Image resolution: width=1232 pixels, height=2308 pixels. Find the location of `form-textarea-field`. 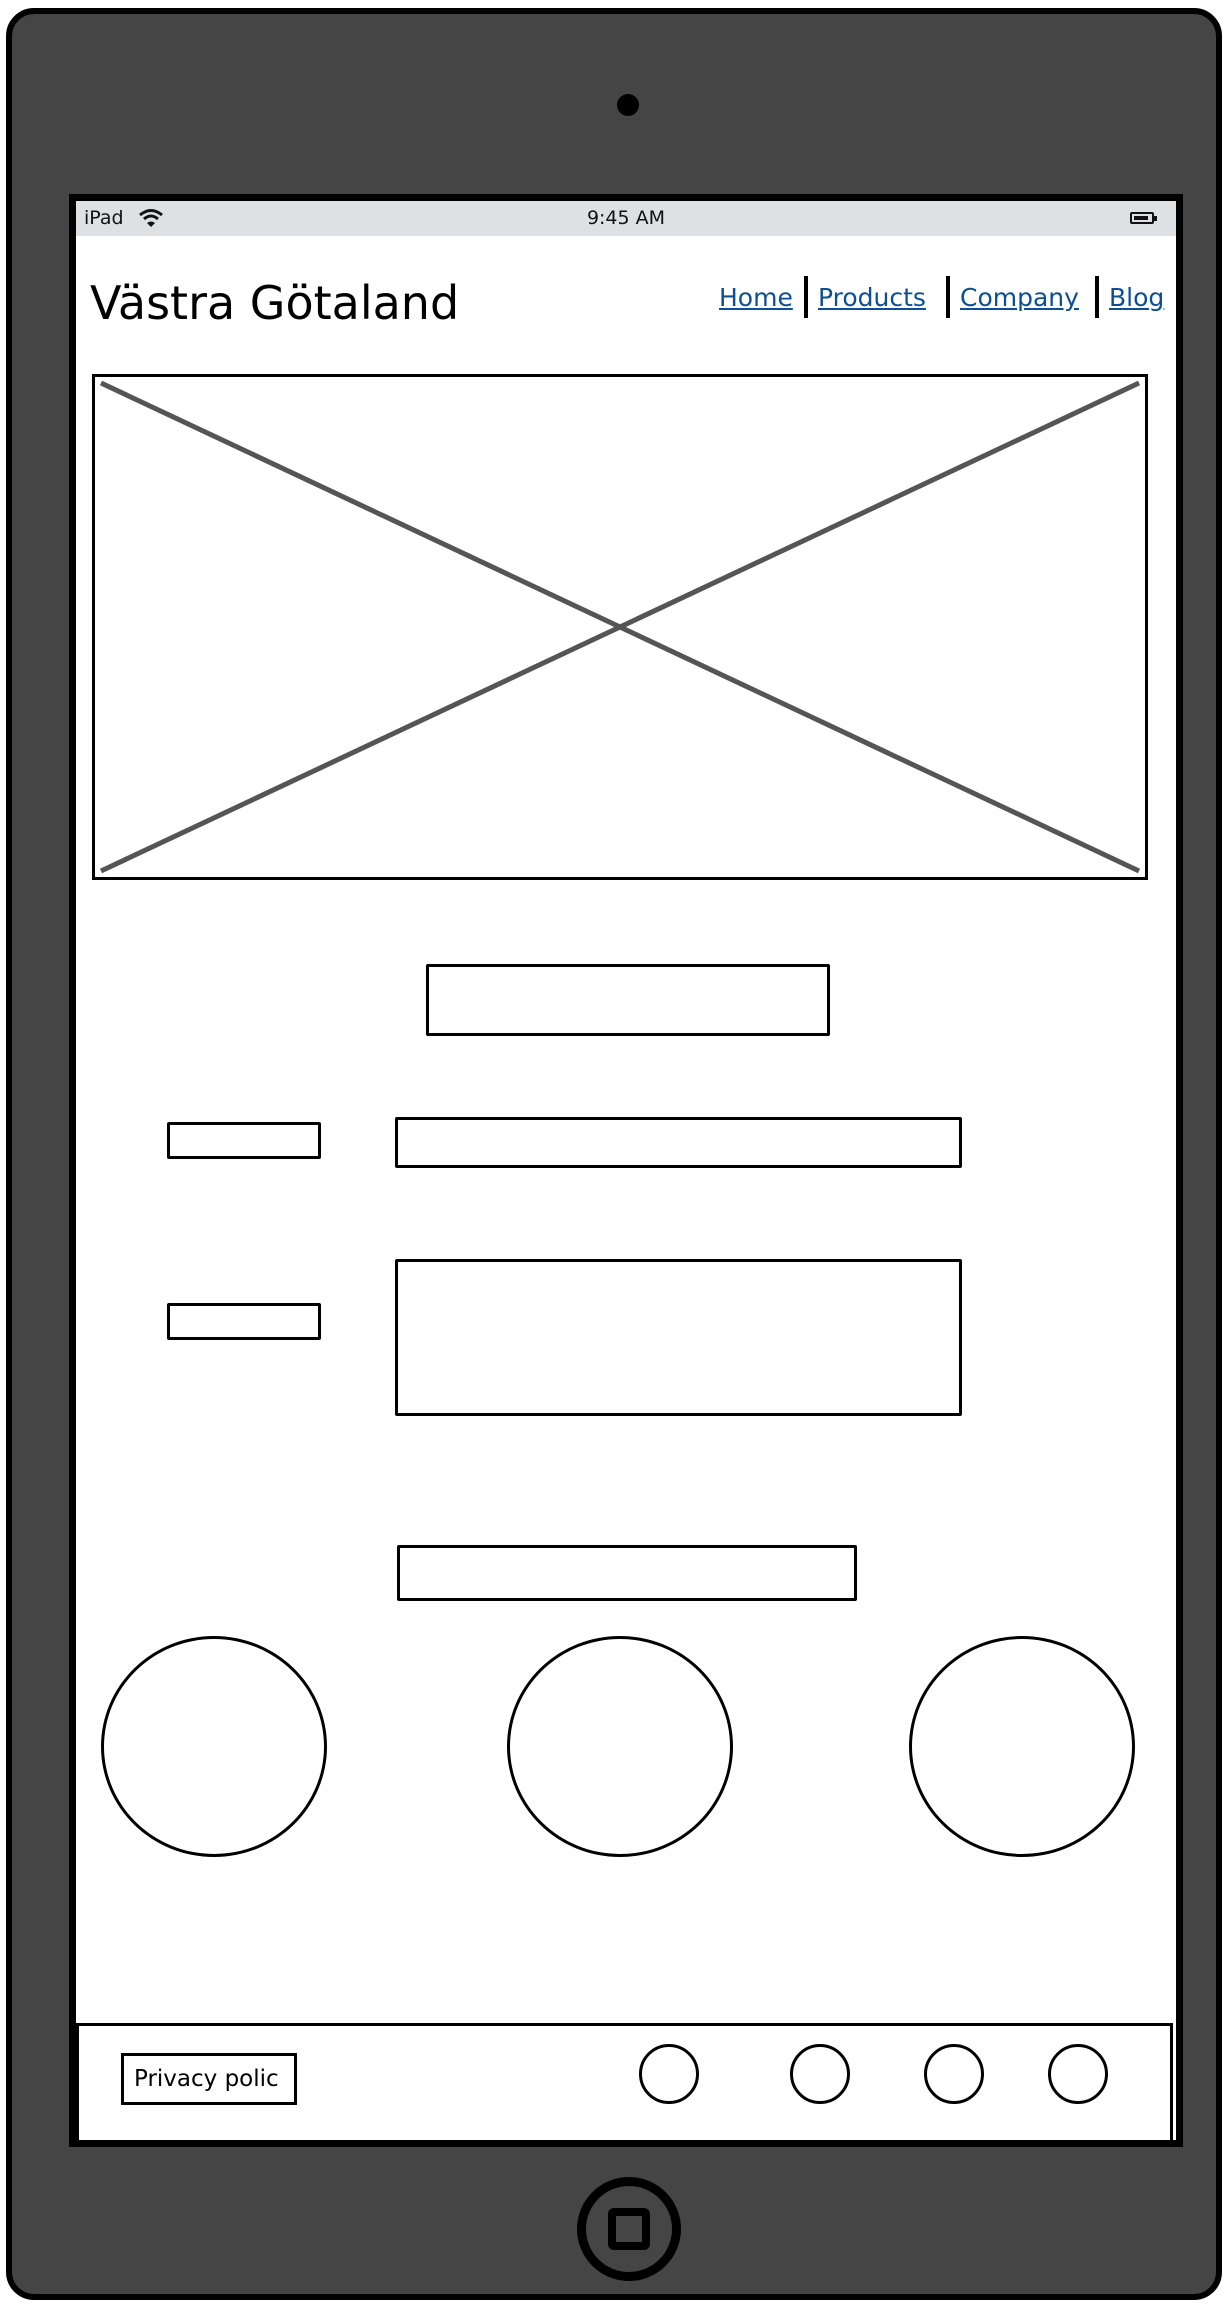

form-textarea-field is located at coordinates (678, 1337).